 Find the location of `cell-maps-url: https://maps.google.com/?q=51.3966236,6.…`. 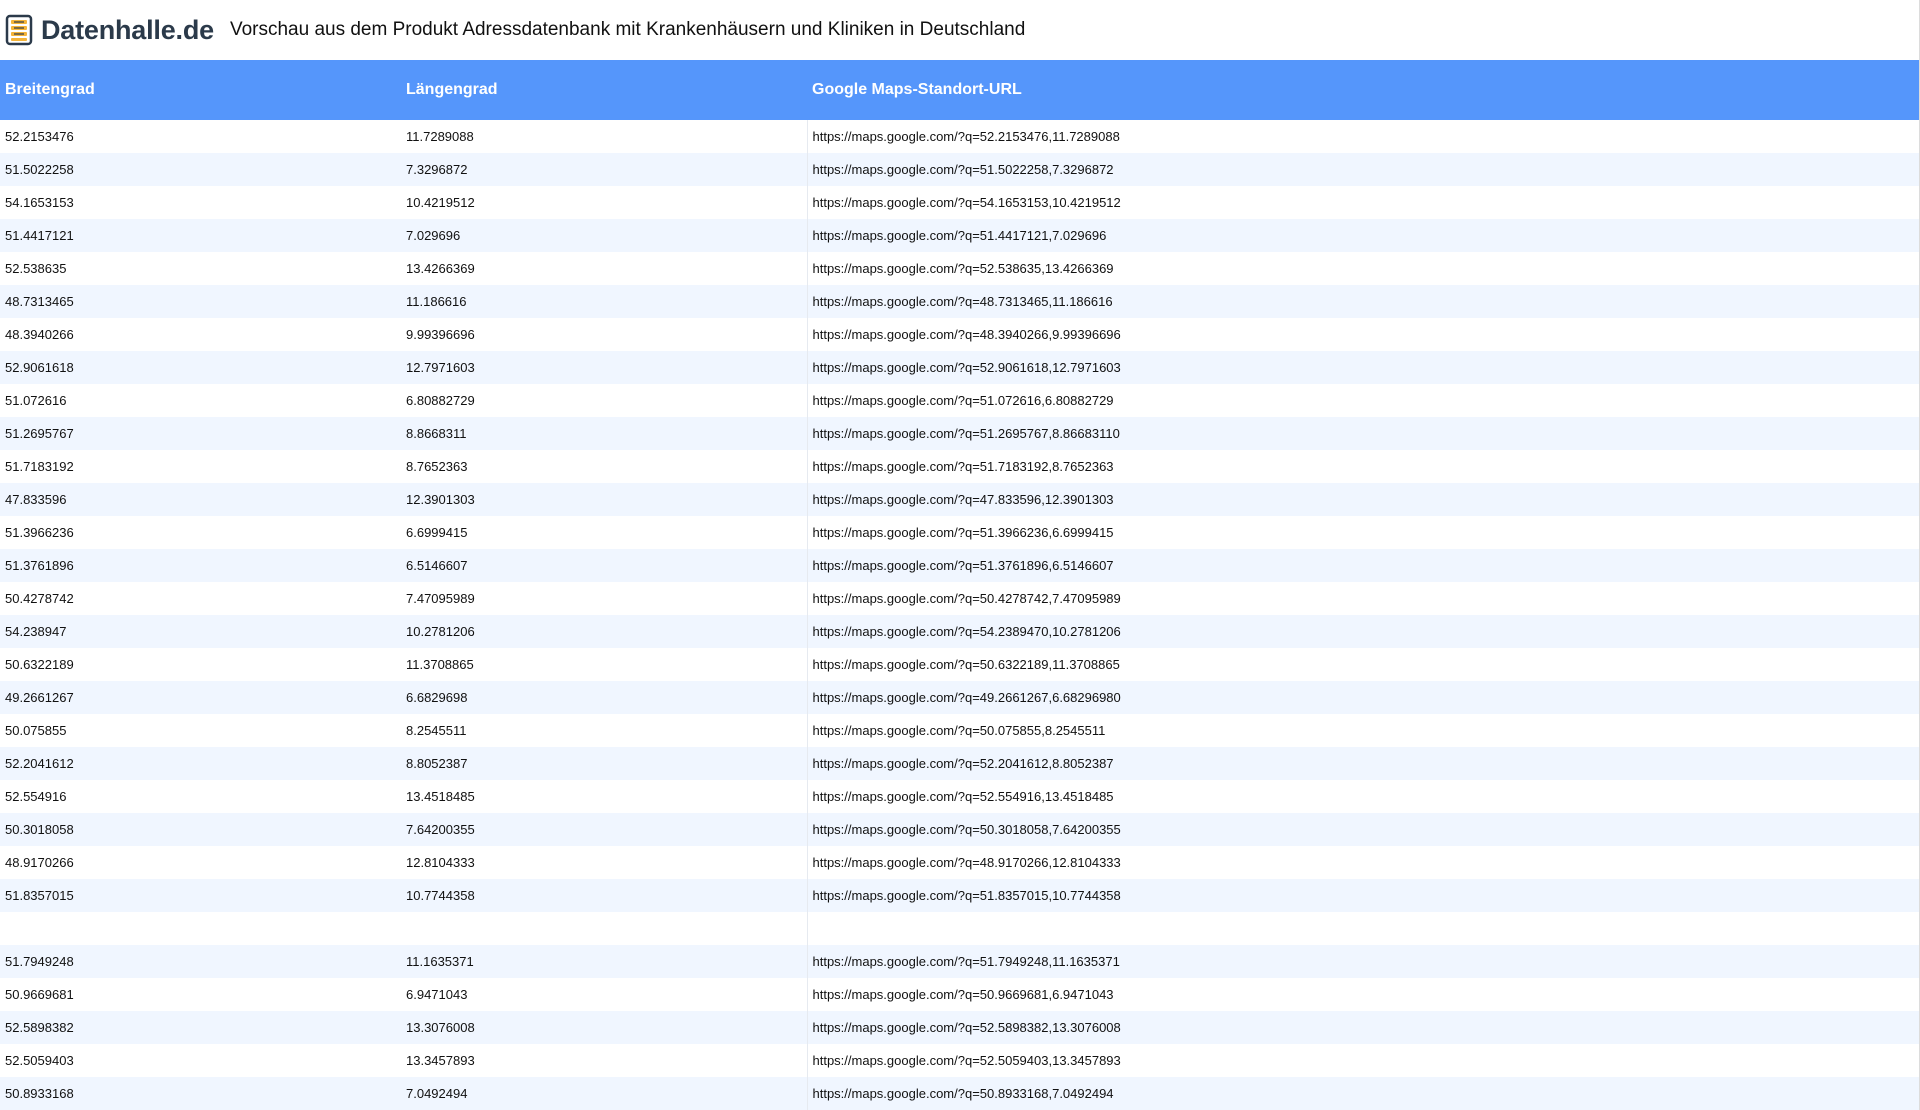

cell-maps-url: https://maps.google.com/?q=51.3966236,6.… is located at coordinates (1362, 532).